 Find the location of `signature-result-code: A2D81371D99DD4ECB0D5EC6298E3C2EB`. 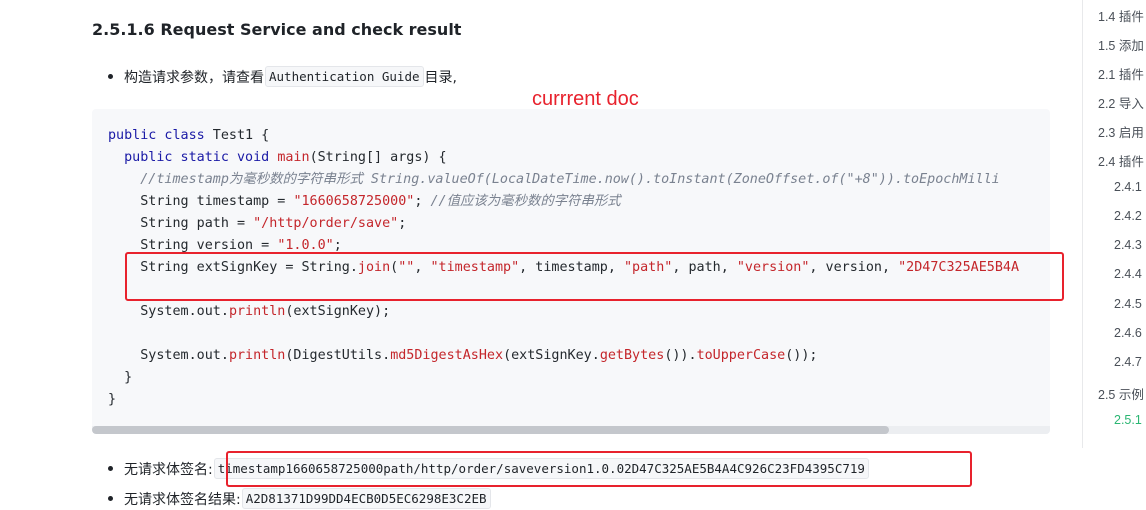

signature-result-code: A2D81371D99DD4ECB0D5EC6298E3C2EB is located at coordinates (366, 498).